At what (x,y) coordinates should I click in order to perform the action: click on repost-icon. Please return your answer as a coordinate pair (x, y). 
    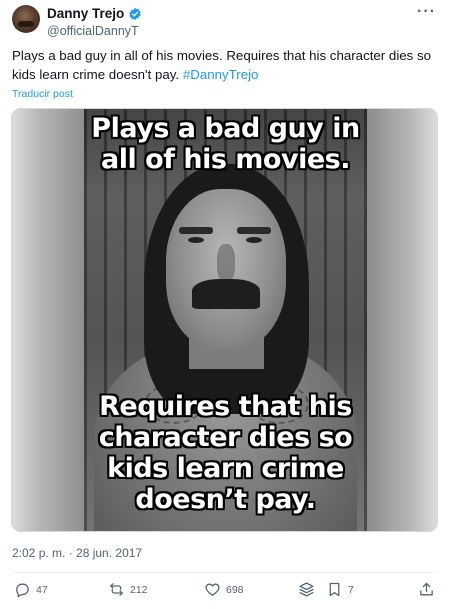
    Looking at the image, I should click on (116, 589).